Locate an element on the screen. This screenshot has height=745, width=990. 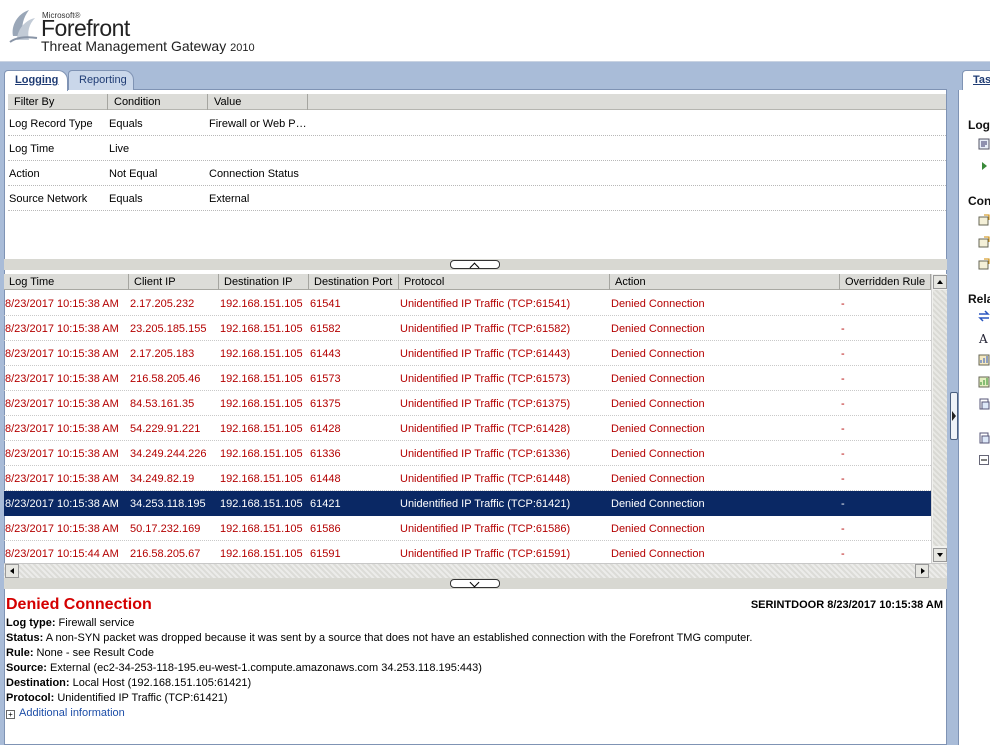
collapse-details-button is located at coordinates (475, 583).